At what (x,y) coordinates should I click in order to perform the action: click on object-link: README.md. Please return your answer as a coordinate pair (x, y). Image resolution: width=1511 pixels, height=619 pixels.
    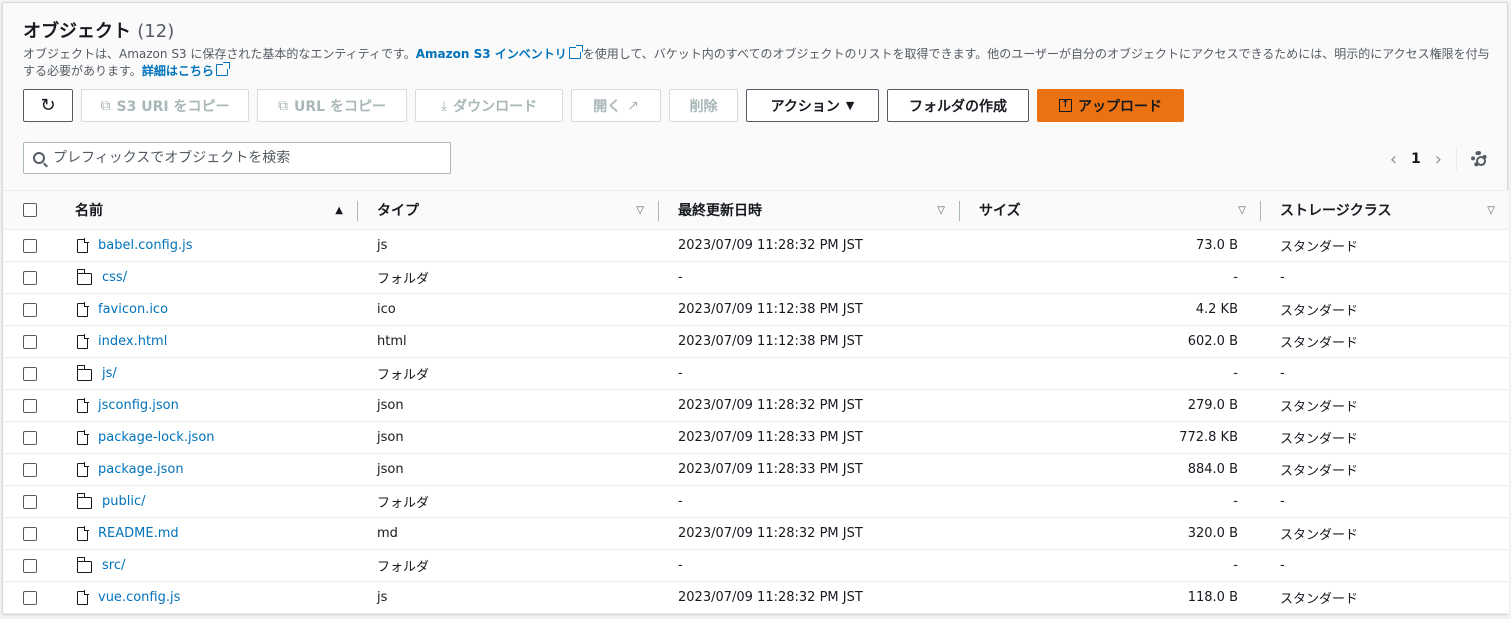
    Looking at the image, I should click on (138, 533).